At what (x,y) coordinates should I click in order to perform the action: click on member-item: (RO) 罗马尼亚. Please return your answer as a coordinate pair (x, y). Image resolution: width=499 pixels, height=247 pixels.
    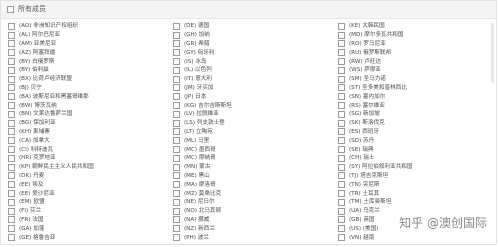
    Looking at the image, I should click on (417, 44).